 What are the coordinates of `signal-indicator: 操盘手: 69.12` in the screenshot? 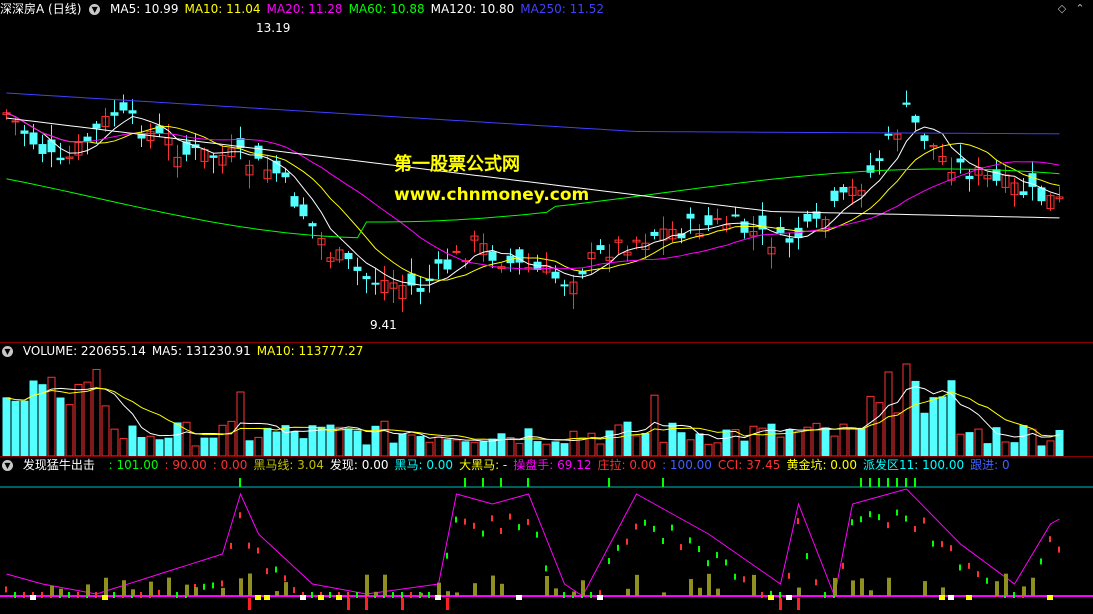 It's located at (552, 465).